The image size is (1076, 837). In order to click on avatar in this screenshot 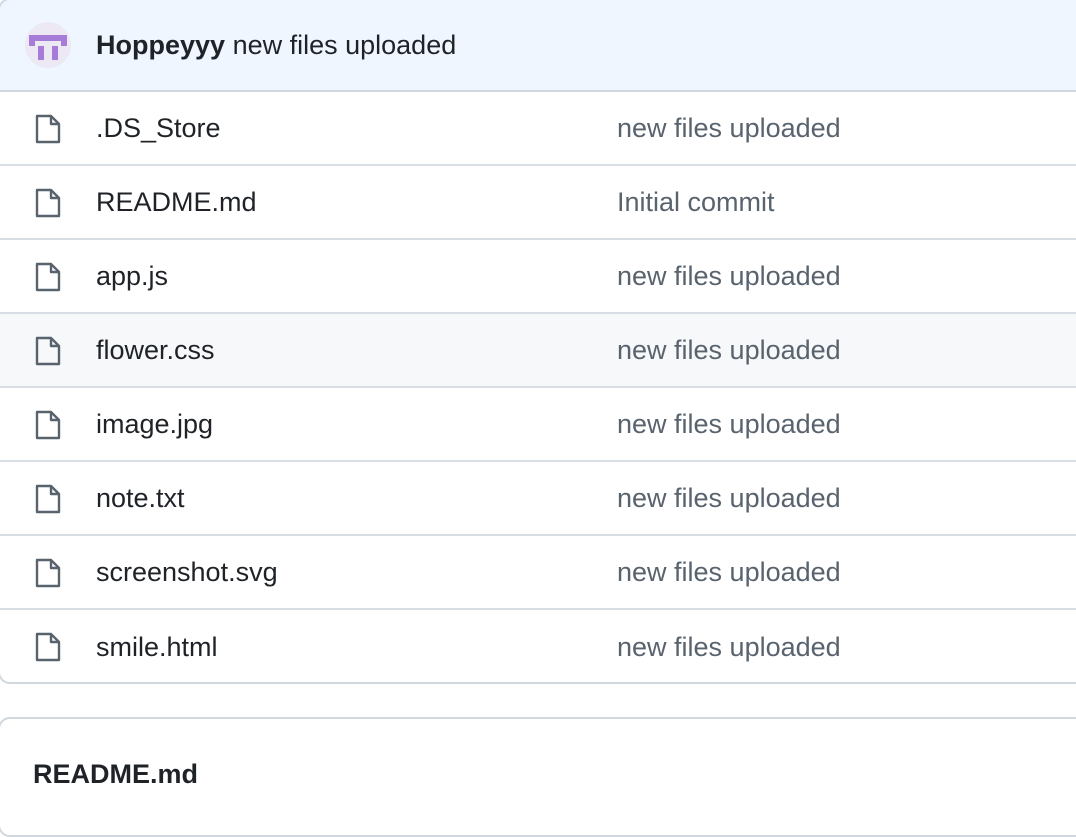, I will do `click(48, 45)`.